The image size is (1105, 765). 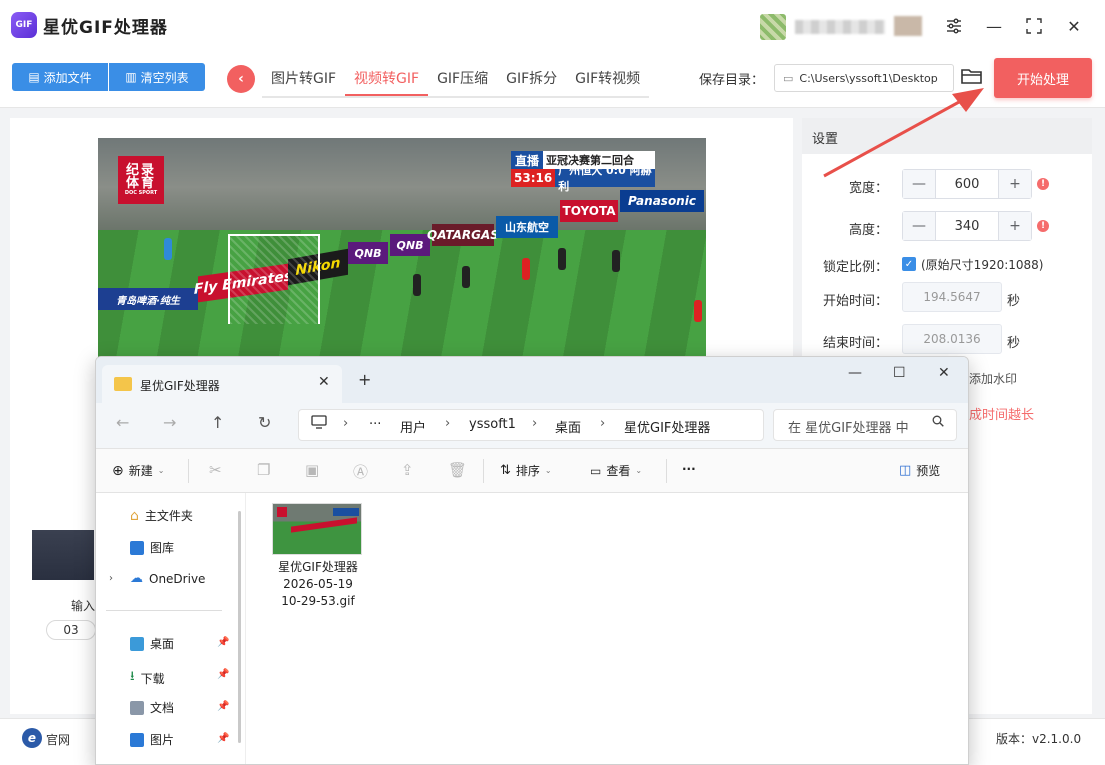 What do you see at coordinates (899, 373) in the screenshot?
I see `explorer-maximize-button: ☐` at bounding box center [899, 373].